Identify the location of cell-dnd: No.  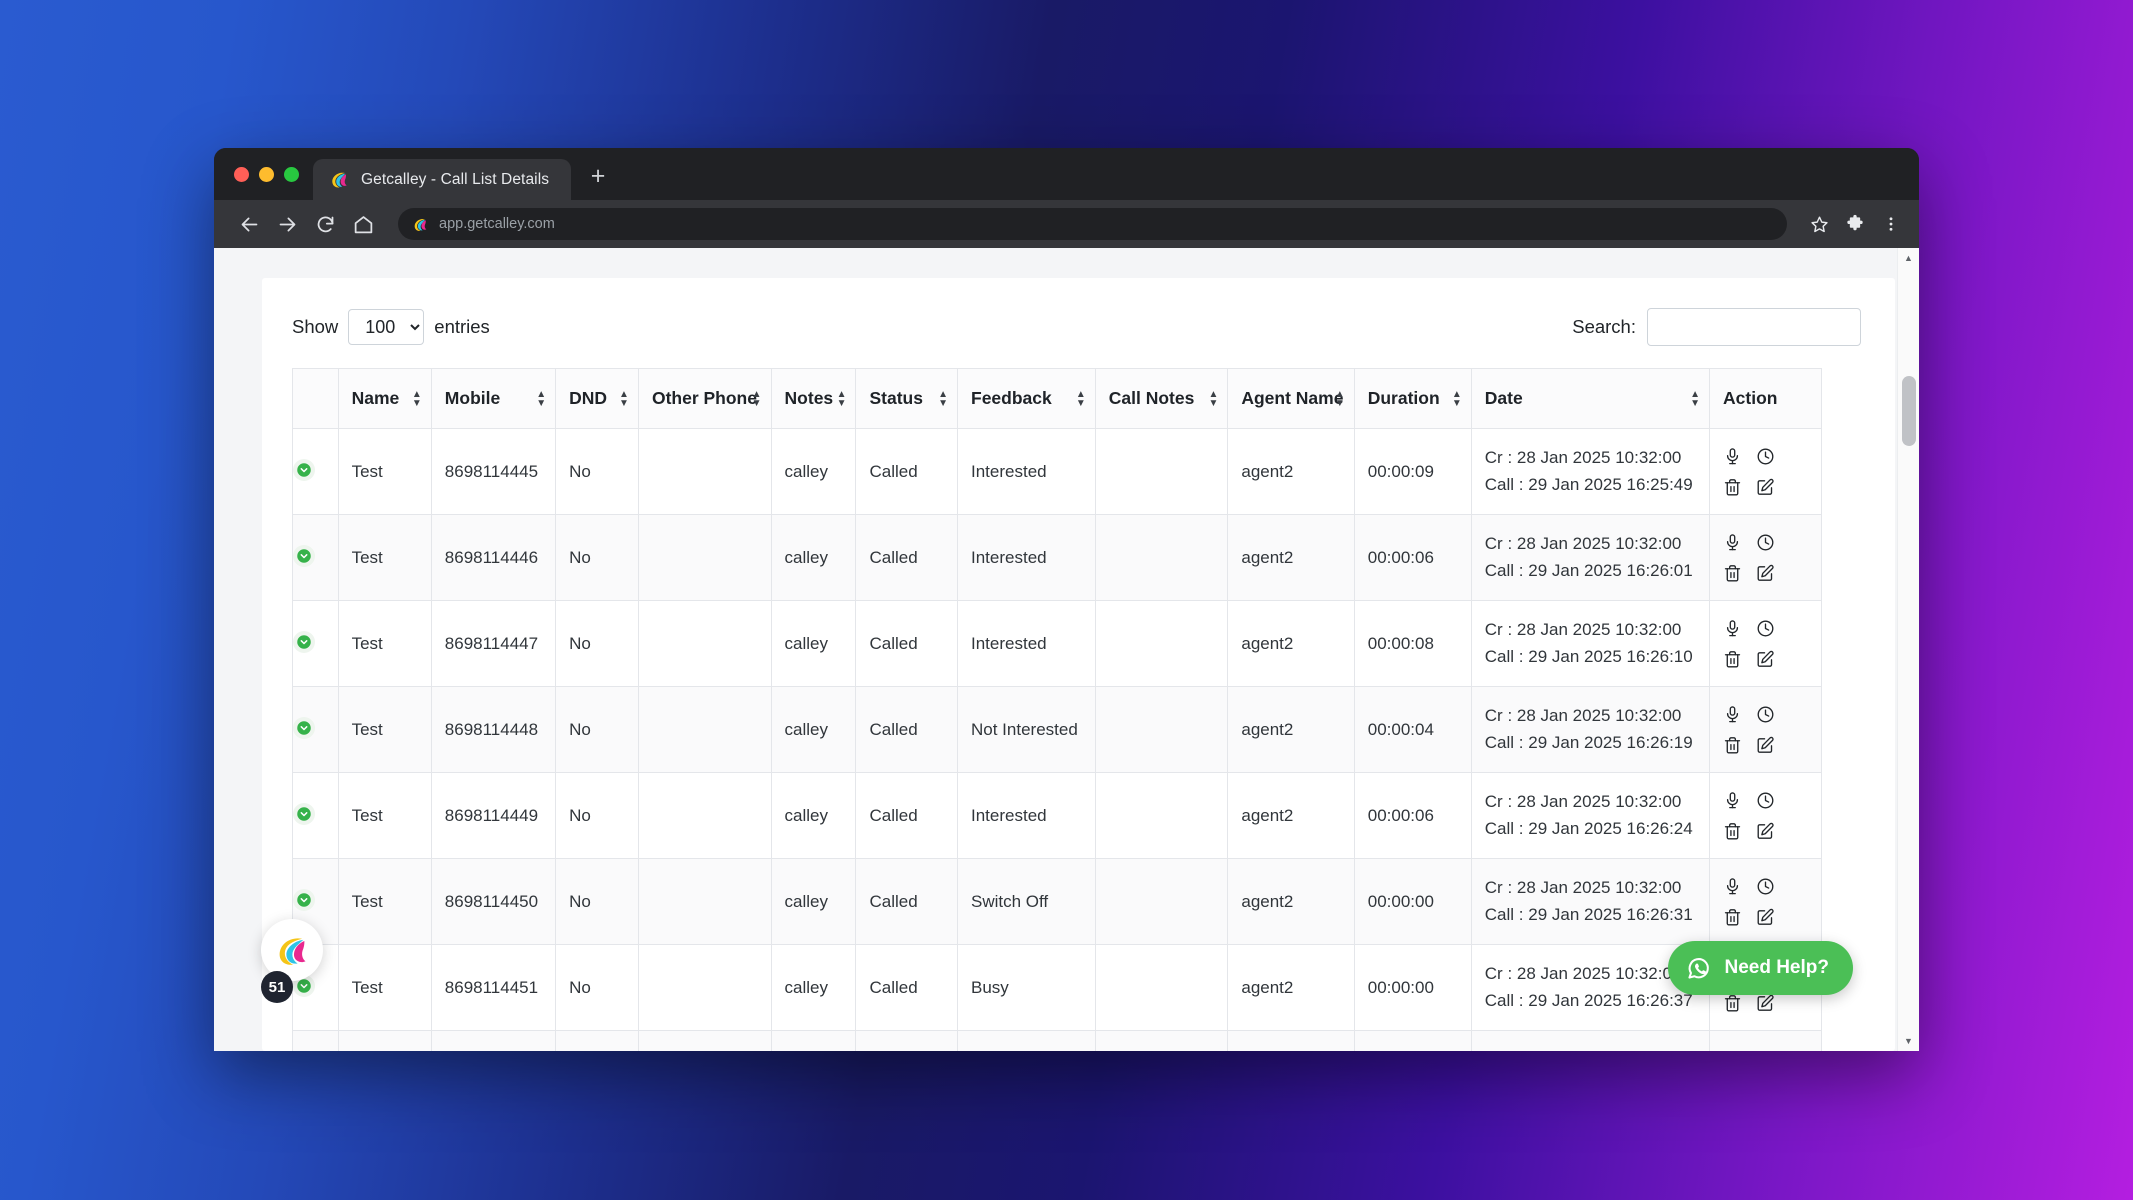
(597, 729).